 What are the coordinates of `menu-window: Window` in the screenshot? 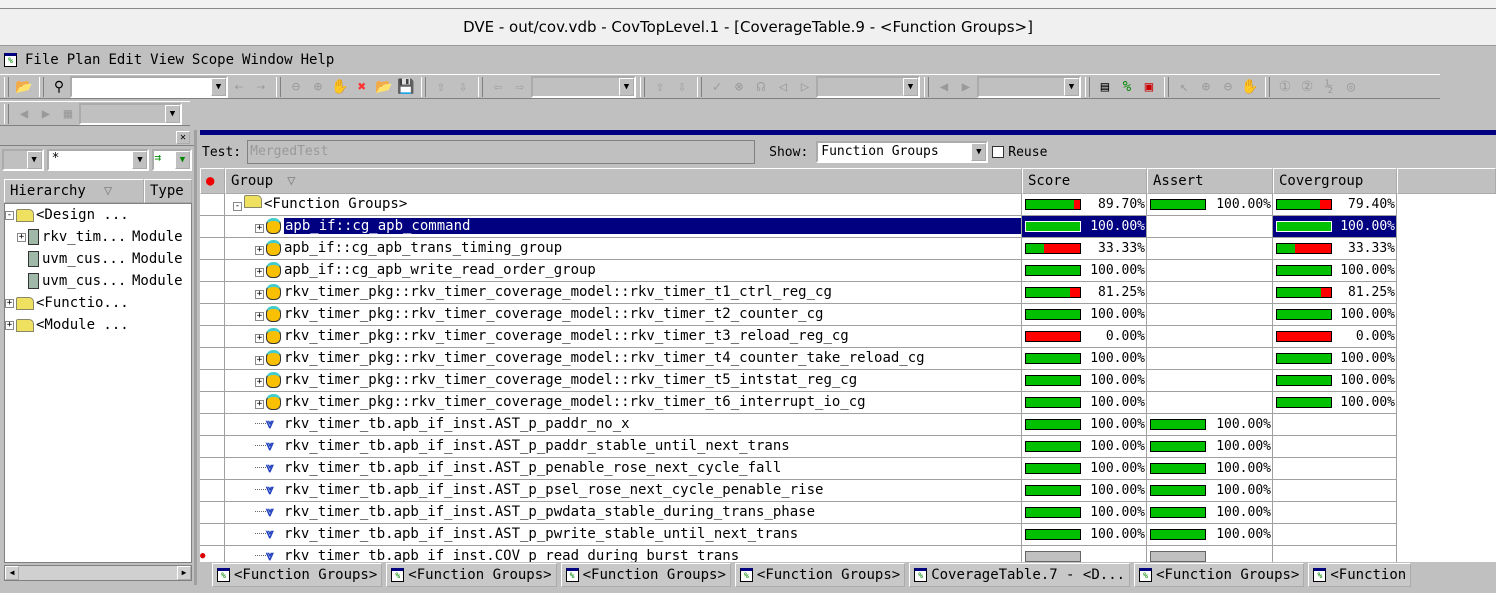 It's located at (267, 60).